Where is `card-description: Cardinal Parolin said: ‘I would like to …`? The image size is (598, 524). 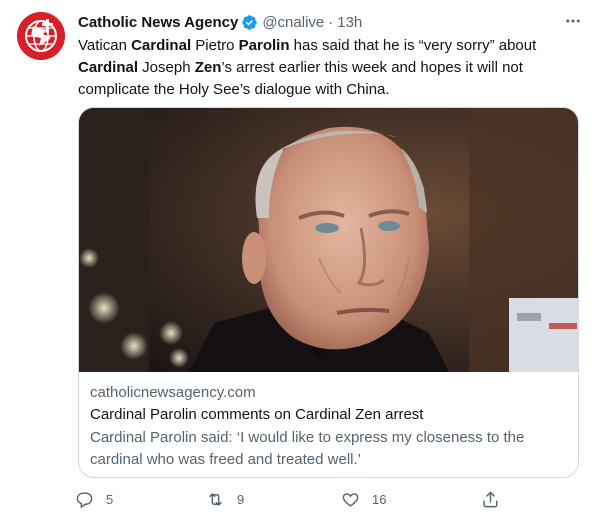
card-description: Cardinal Parolin said: ‘I would like to … is located at coordinates (307, 448).